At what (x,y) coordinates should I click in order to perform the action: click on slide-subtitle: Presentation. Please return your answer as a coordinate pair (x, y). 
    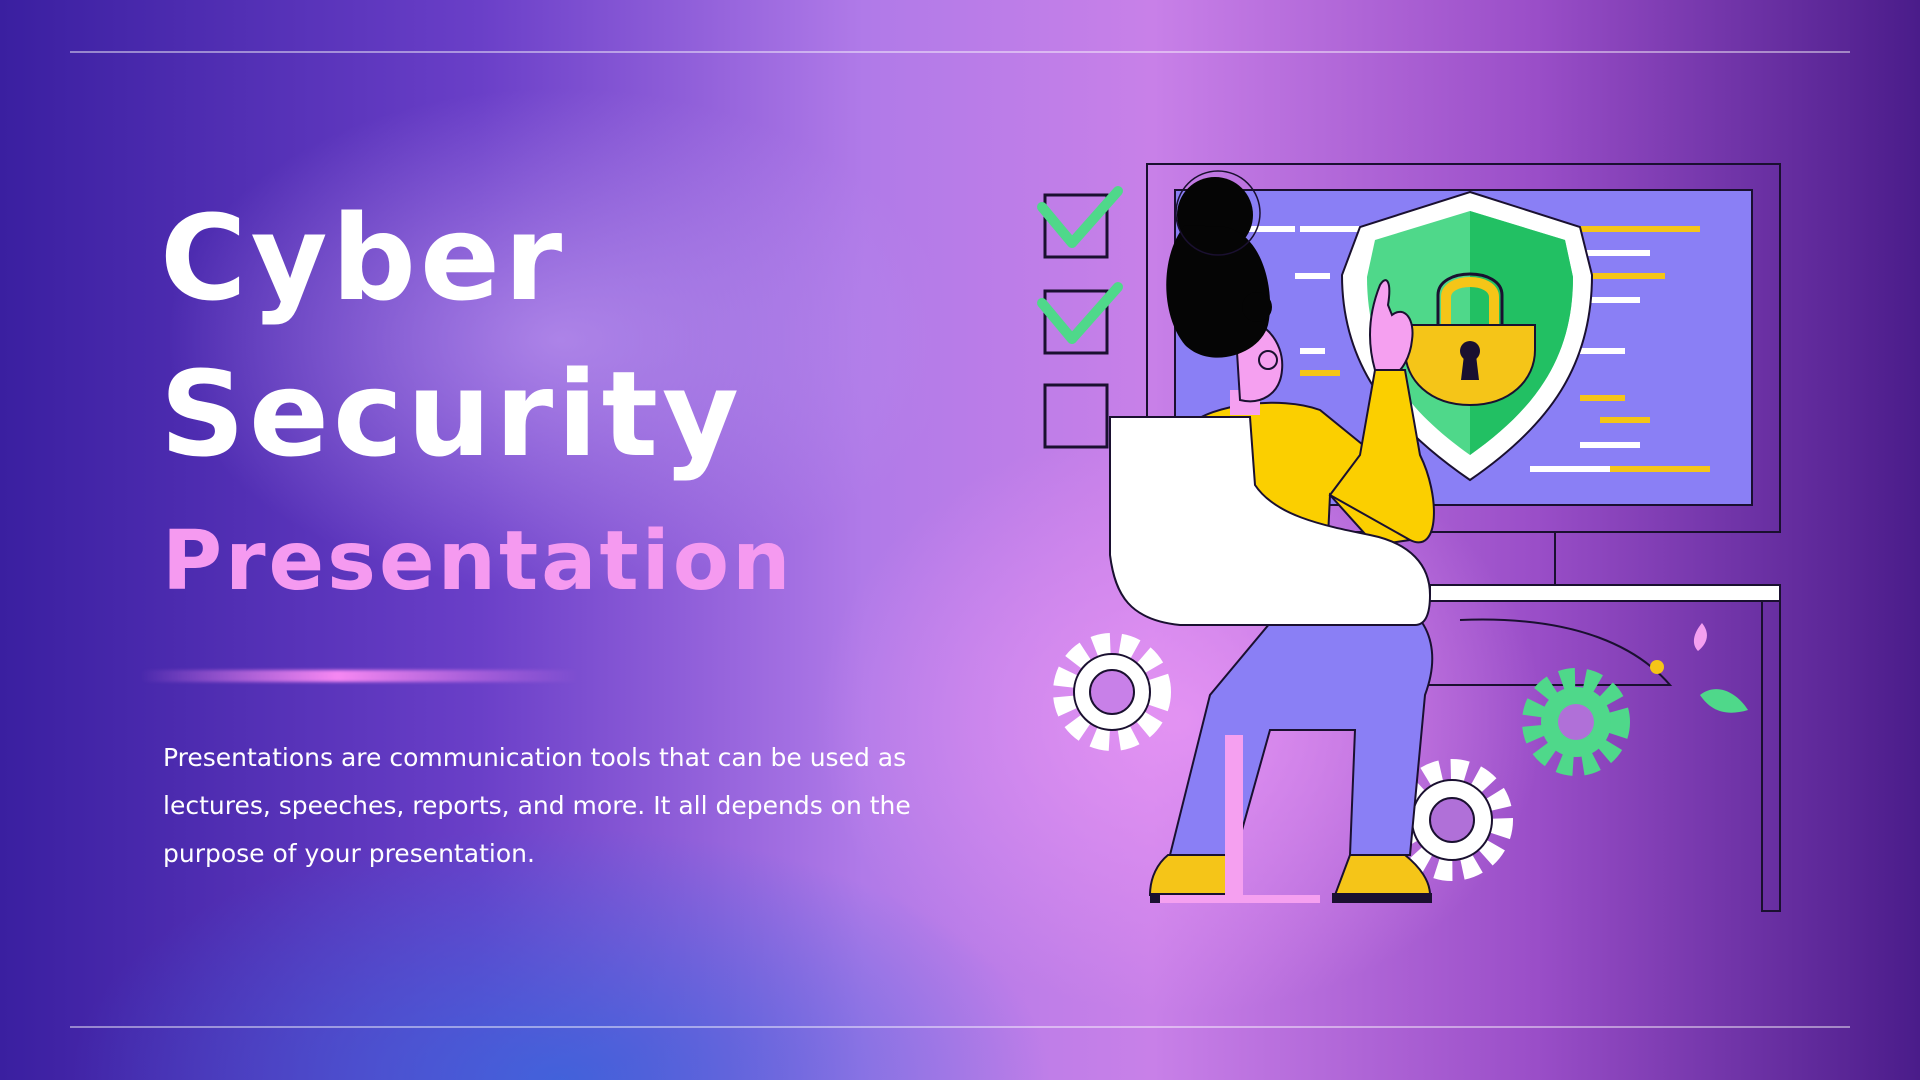
    Looking at the image, I should click on (478, 561).